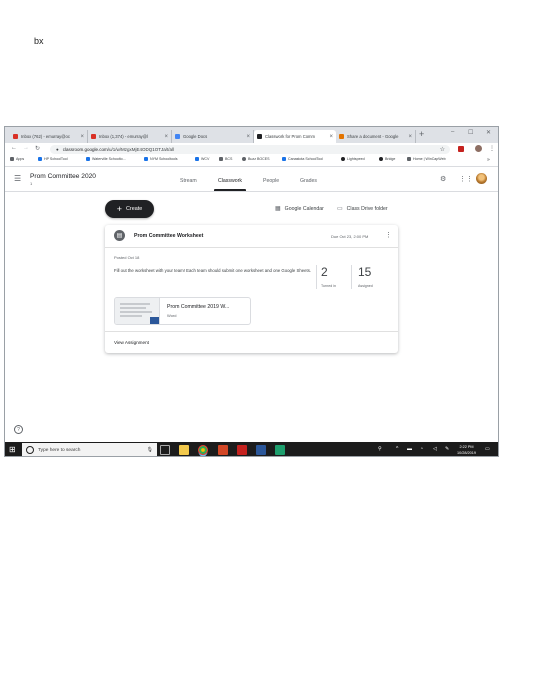 The height and width of the screenshot is (700, 541). I want to click on bookmark-item: BCS, so click(225, 159).